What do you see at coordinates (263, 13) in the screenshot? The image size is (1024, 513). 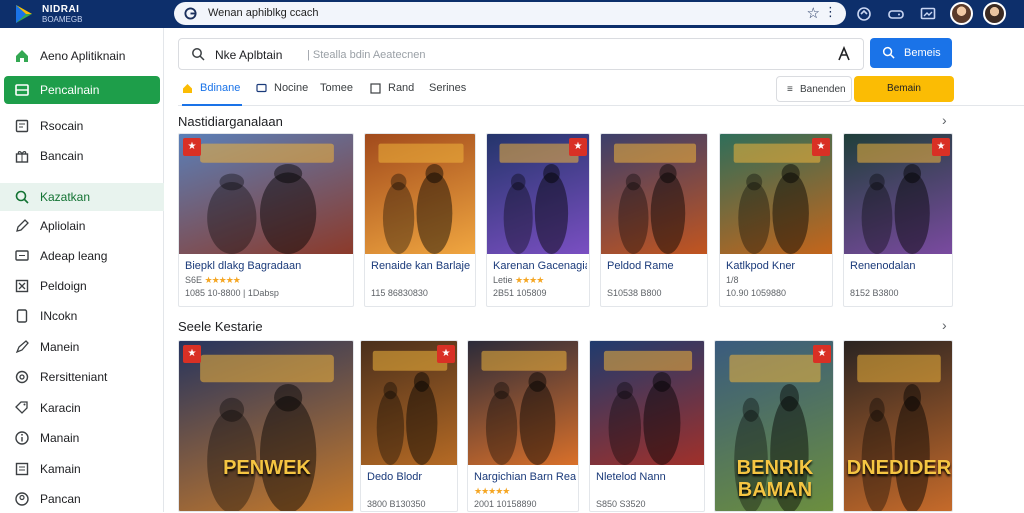 I see `address-url: Wenan aphiblkg ccach` at bounding box center [263, 13].